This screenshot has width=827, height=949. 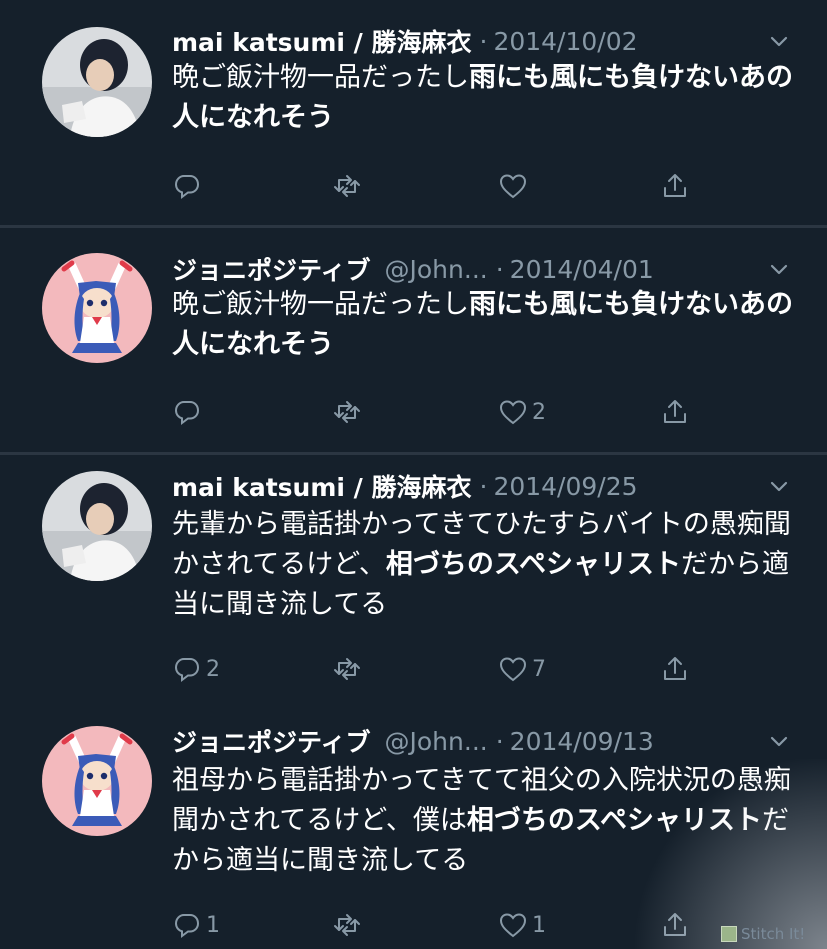 What do you see at coordinates (729, 934) in the screenshot?
I see `watermark-icon` at bounding box center [729, 934].